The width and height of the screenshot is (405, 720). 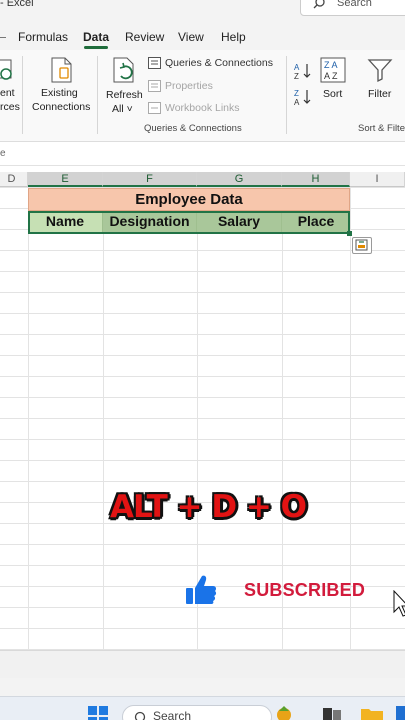 What do you see at coordinates (284, 712) in the screenshot?
I see `taskbar-widget-icon` at bounding box center [284, 712].